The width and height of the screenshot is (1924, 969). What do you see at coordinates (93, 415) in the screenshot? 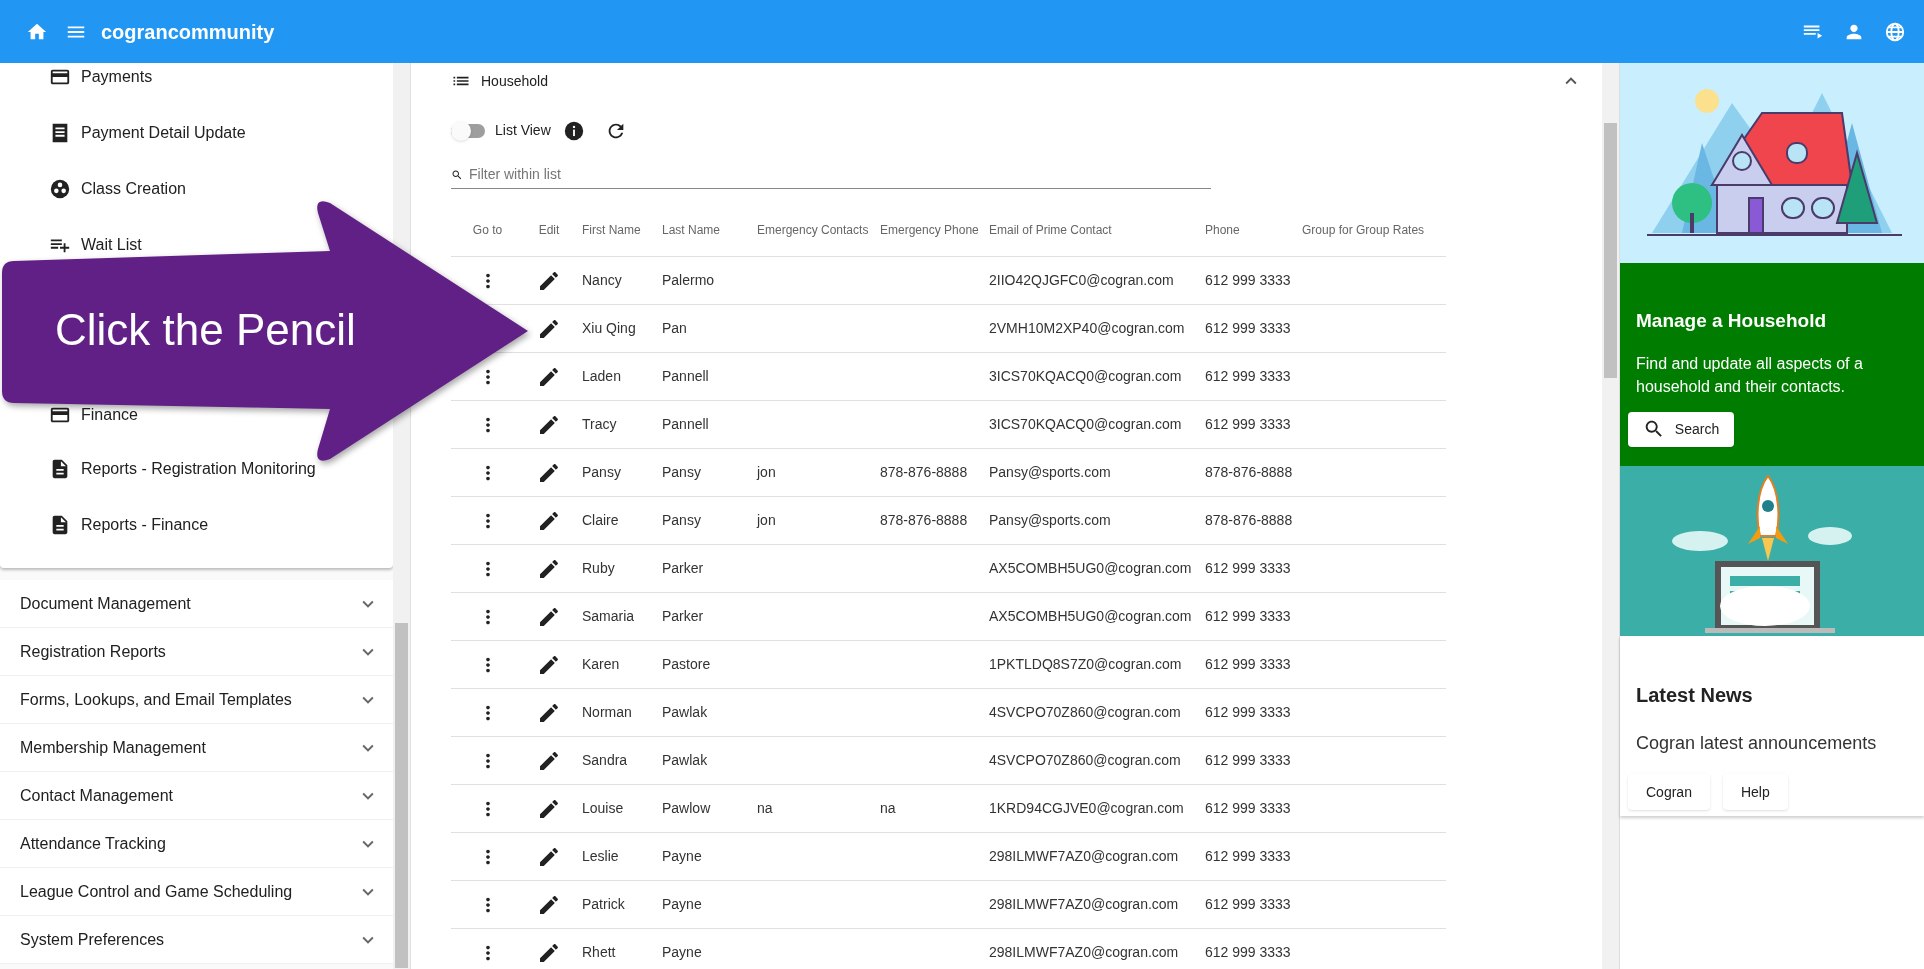
I see `sidebar-item: Finance` at bounding box center [93, 415].